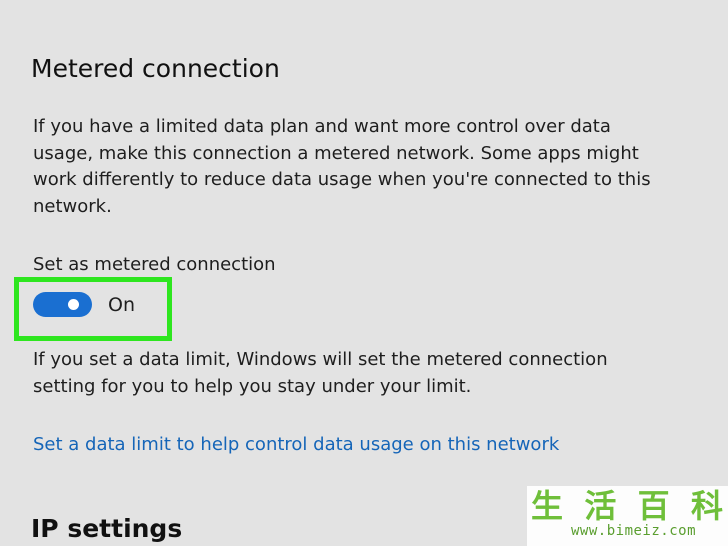 The image size is (728, 546). I want to click on metered-connection-toggle, so click(62, 304).